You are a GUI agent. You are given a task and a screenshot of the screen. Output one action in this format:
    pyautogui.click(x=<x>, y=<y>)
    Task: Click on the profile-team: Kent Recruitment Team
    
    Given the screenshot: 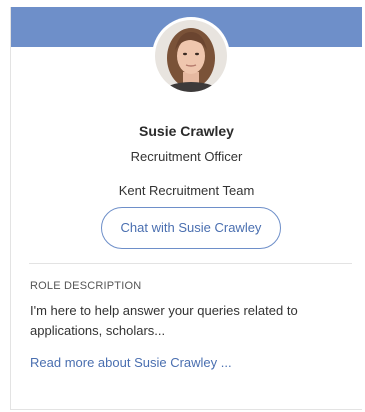 What is the action you would take?
    pyautogui.click(x=186, y=190)
    